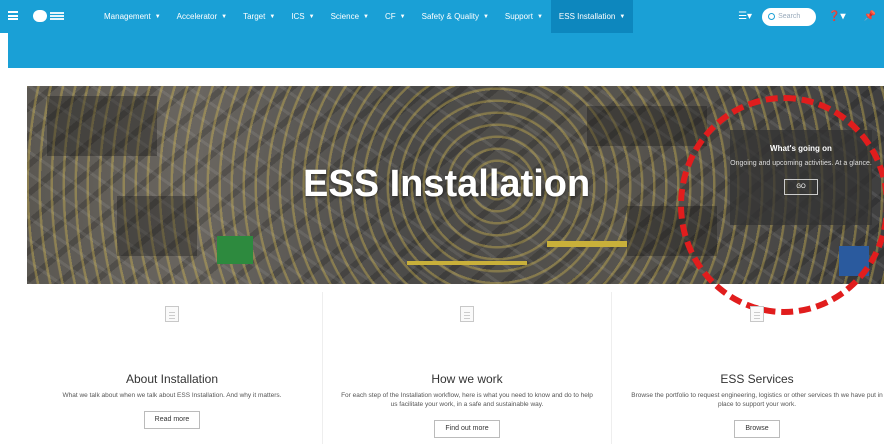 The width and height of the screenshot is (884, 444). Describe the element at coordinates (395, 16) in the screenshot. I see `menu-item-cf: CF ▼` at that location.